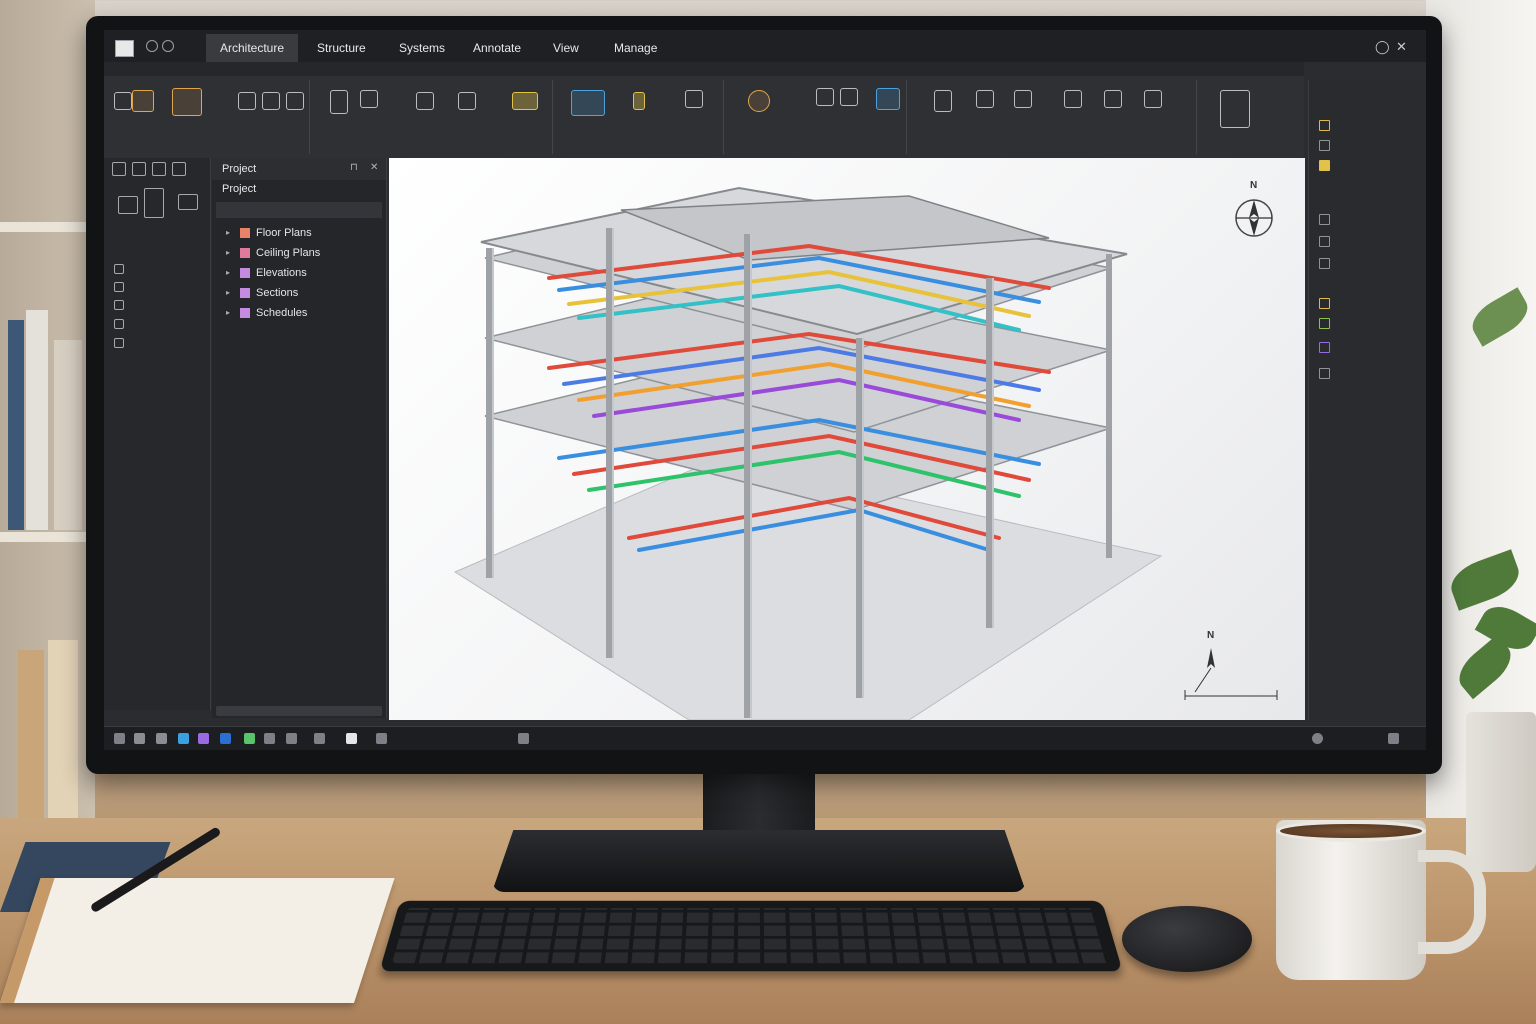 The image size is (1536, 1024). I want to click on mouse, so click(1187, 939).